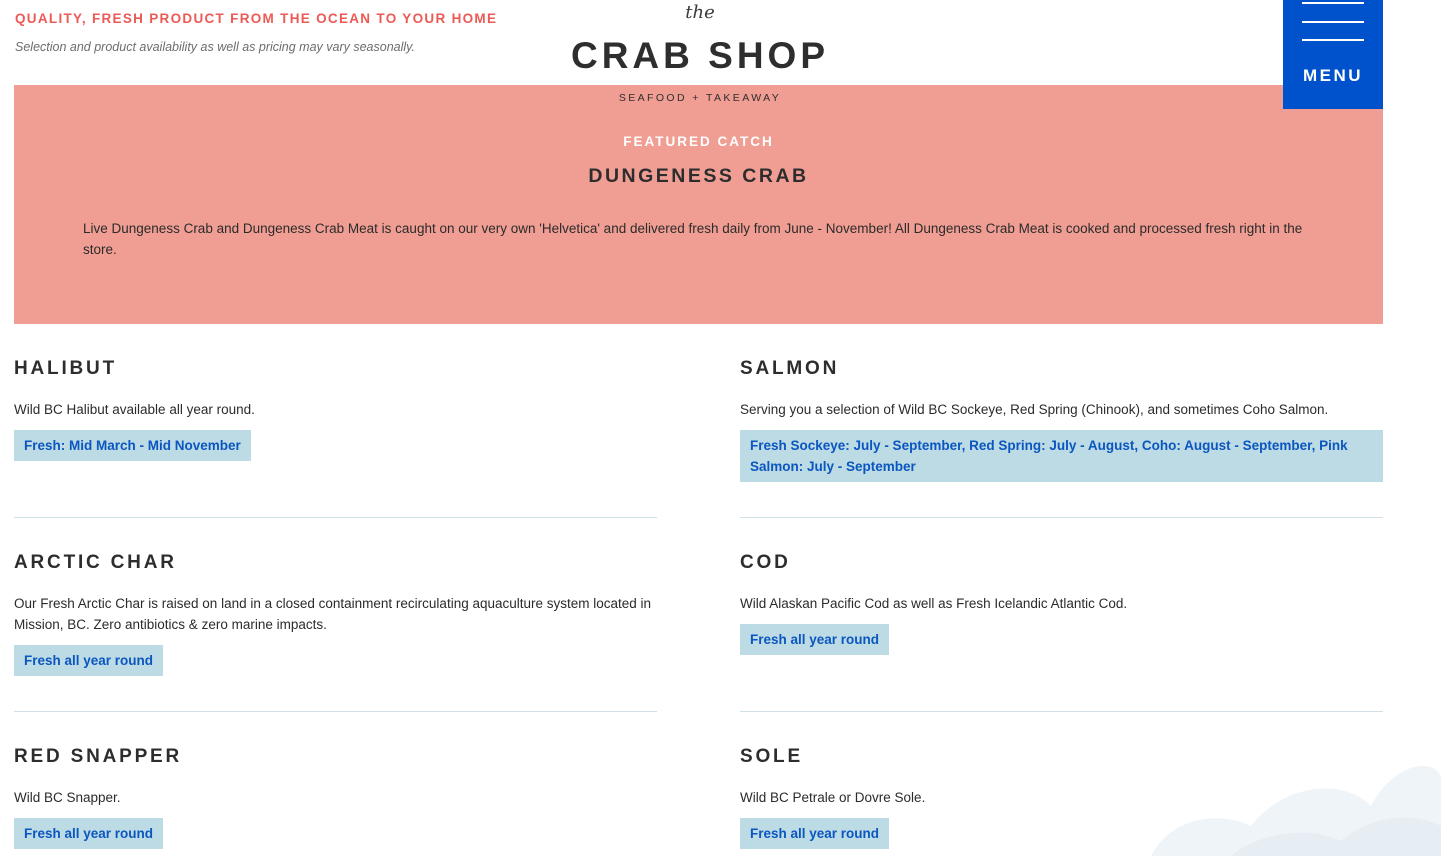 This screenshot has height=856, width=1441. I want to click on item-title: ARCTIC CHAR, so click(95, 562).